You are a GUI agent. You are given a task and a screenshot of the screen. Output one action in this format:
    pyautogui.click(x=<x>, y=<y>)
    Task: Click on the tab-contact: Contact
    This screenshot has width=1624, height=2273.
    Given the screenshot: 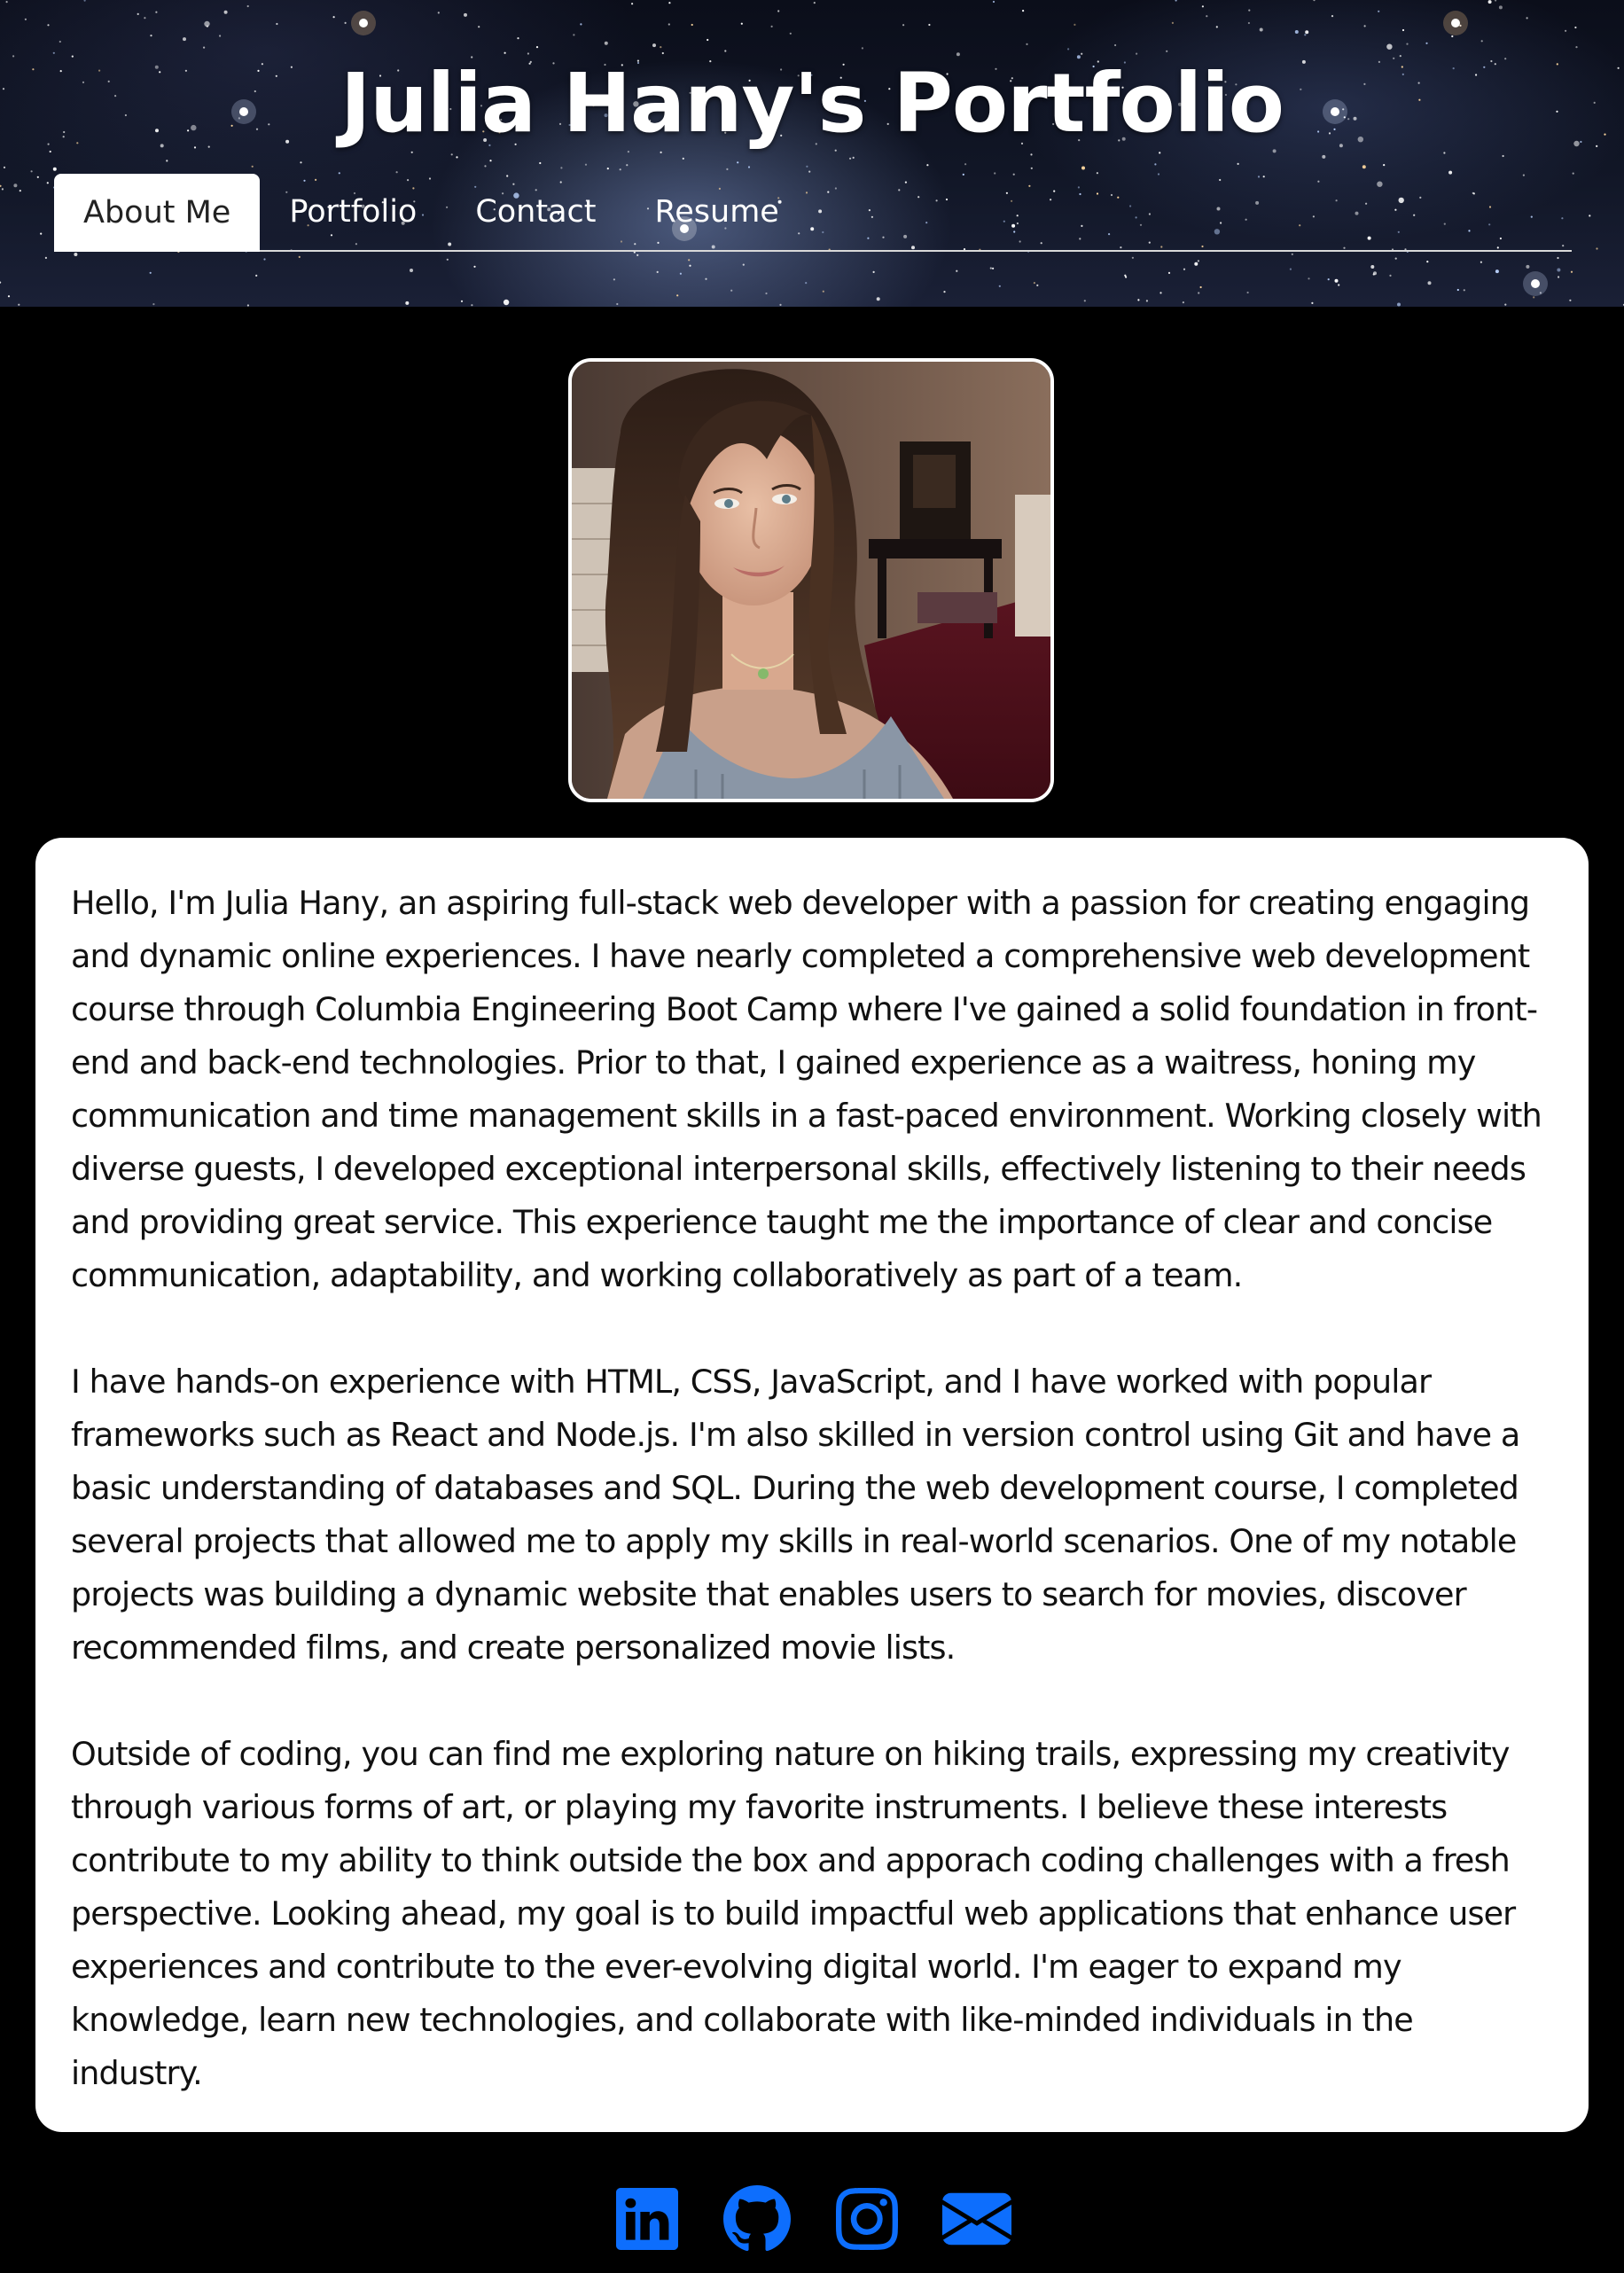 What is the action you would take?
    pyautogui.click(x=535, y=212)
    